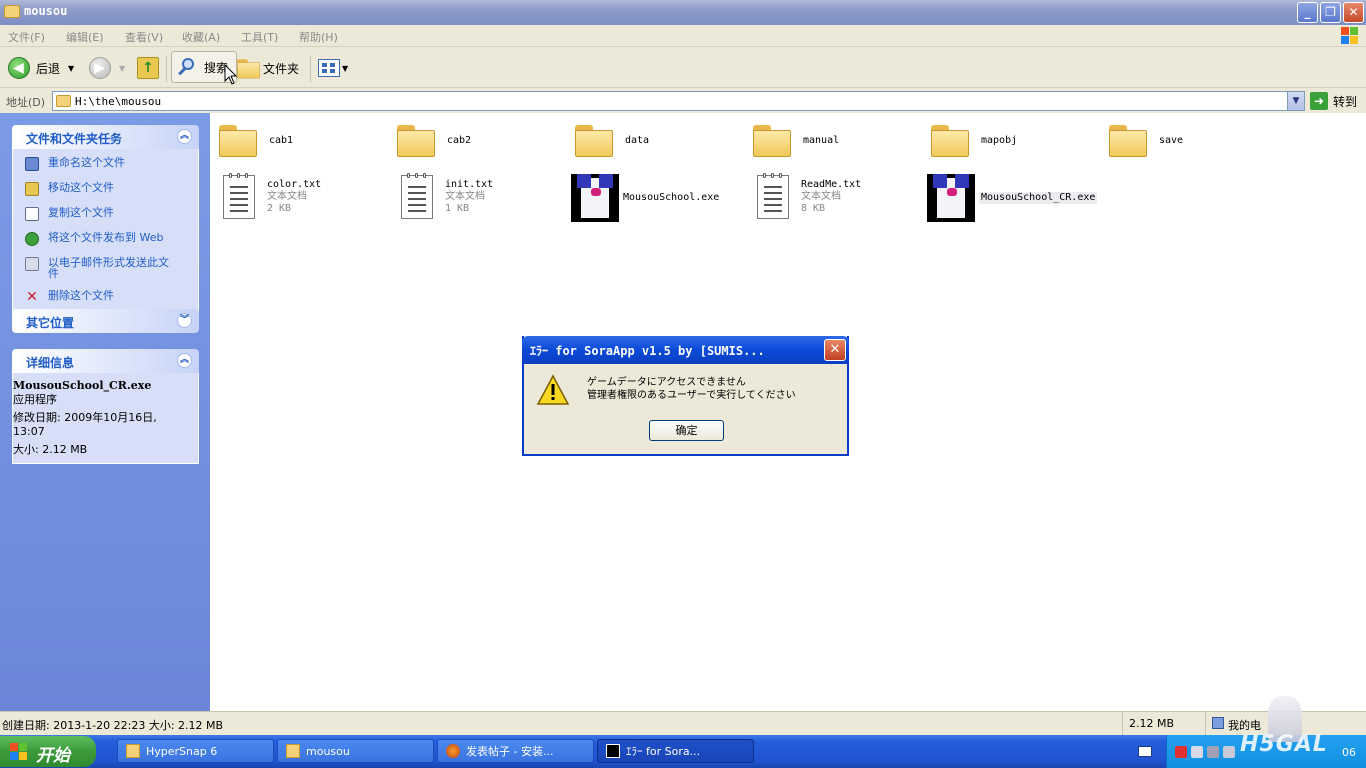 The image size is (1366, 768). Describe the element at coordinates (46, 11) in the screenshot. I see `window-title: mousou` at that location.